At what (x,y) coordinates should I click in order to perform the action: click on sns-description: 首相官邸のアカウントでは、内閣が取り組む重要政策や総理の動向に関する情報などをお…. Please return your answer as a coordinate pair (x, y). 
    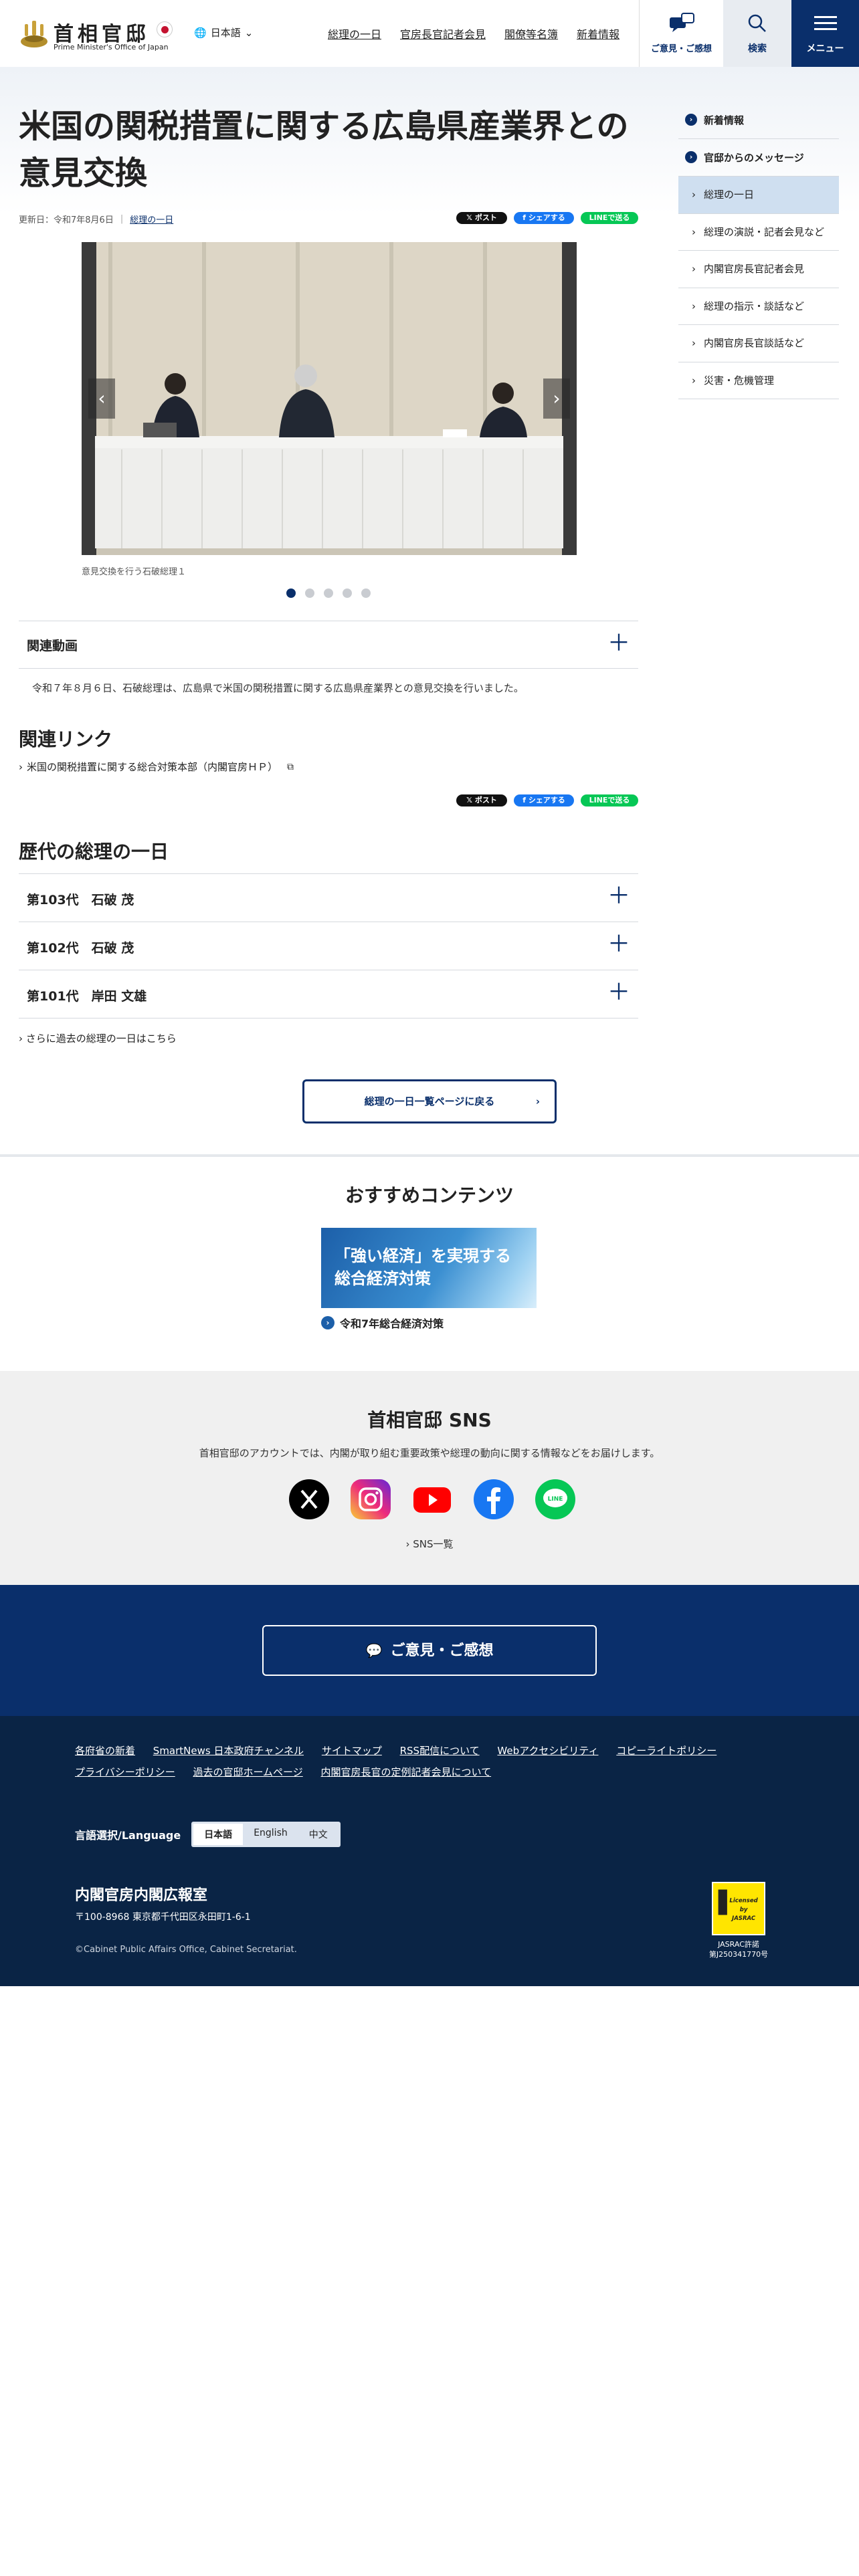
    Looking at the image, I should click on (429, 1453).